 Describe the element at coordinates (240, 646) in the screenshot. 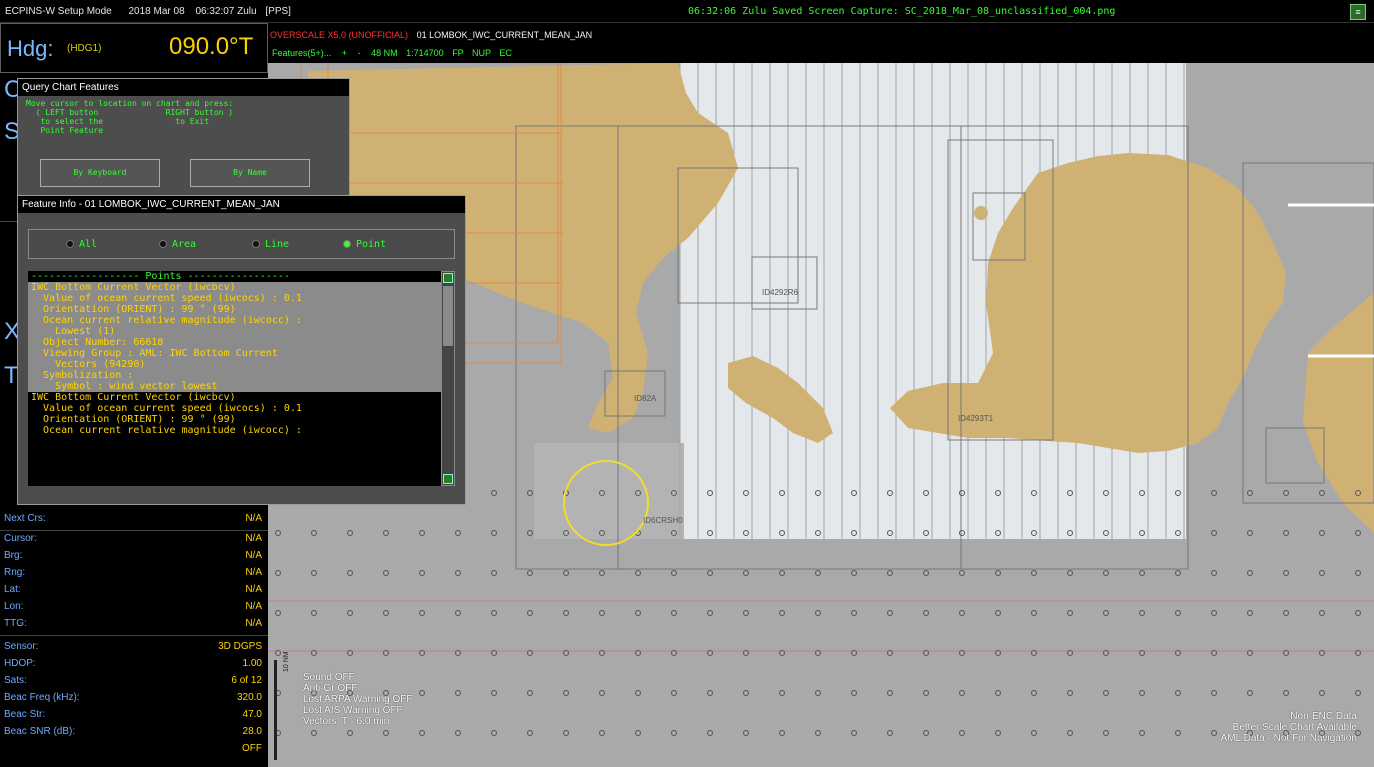

I see `nav-row-value: 3D DGPS` at that location.